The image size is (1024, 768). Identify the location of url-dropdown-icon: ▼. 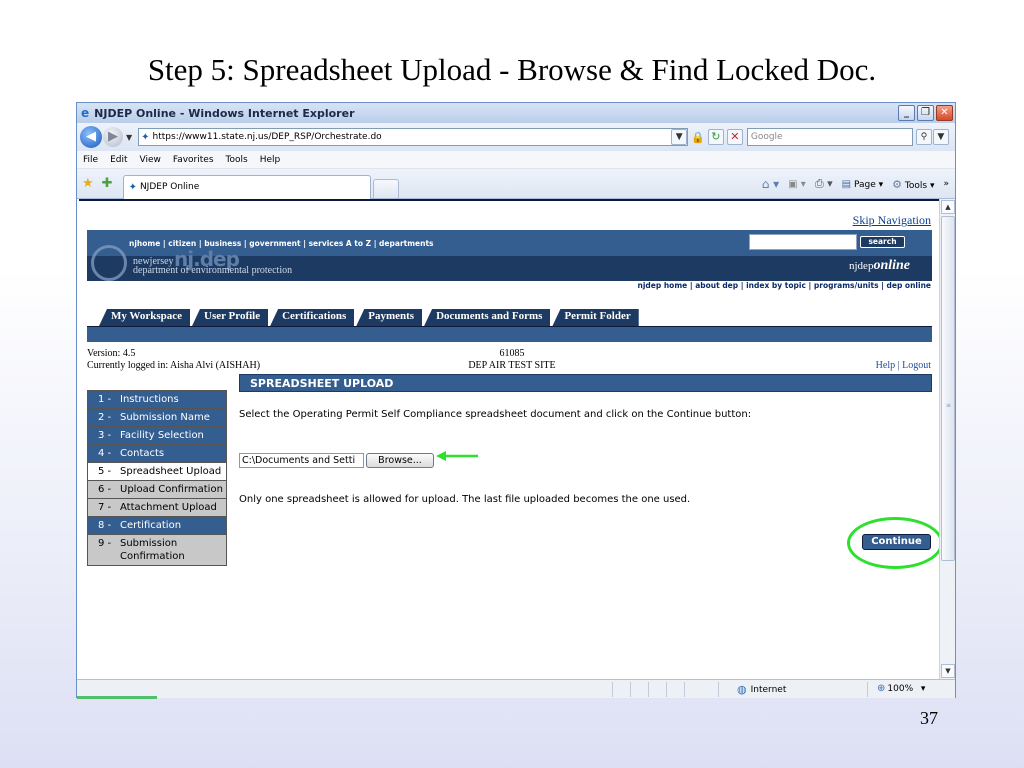
(679, 137).